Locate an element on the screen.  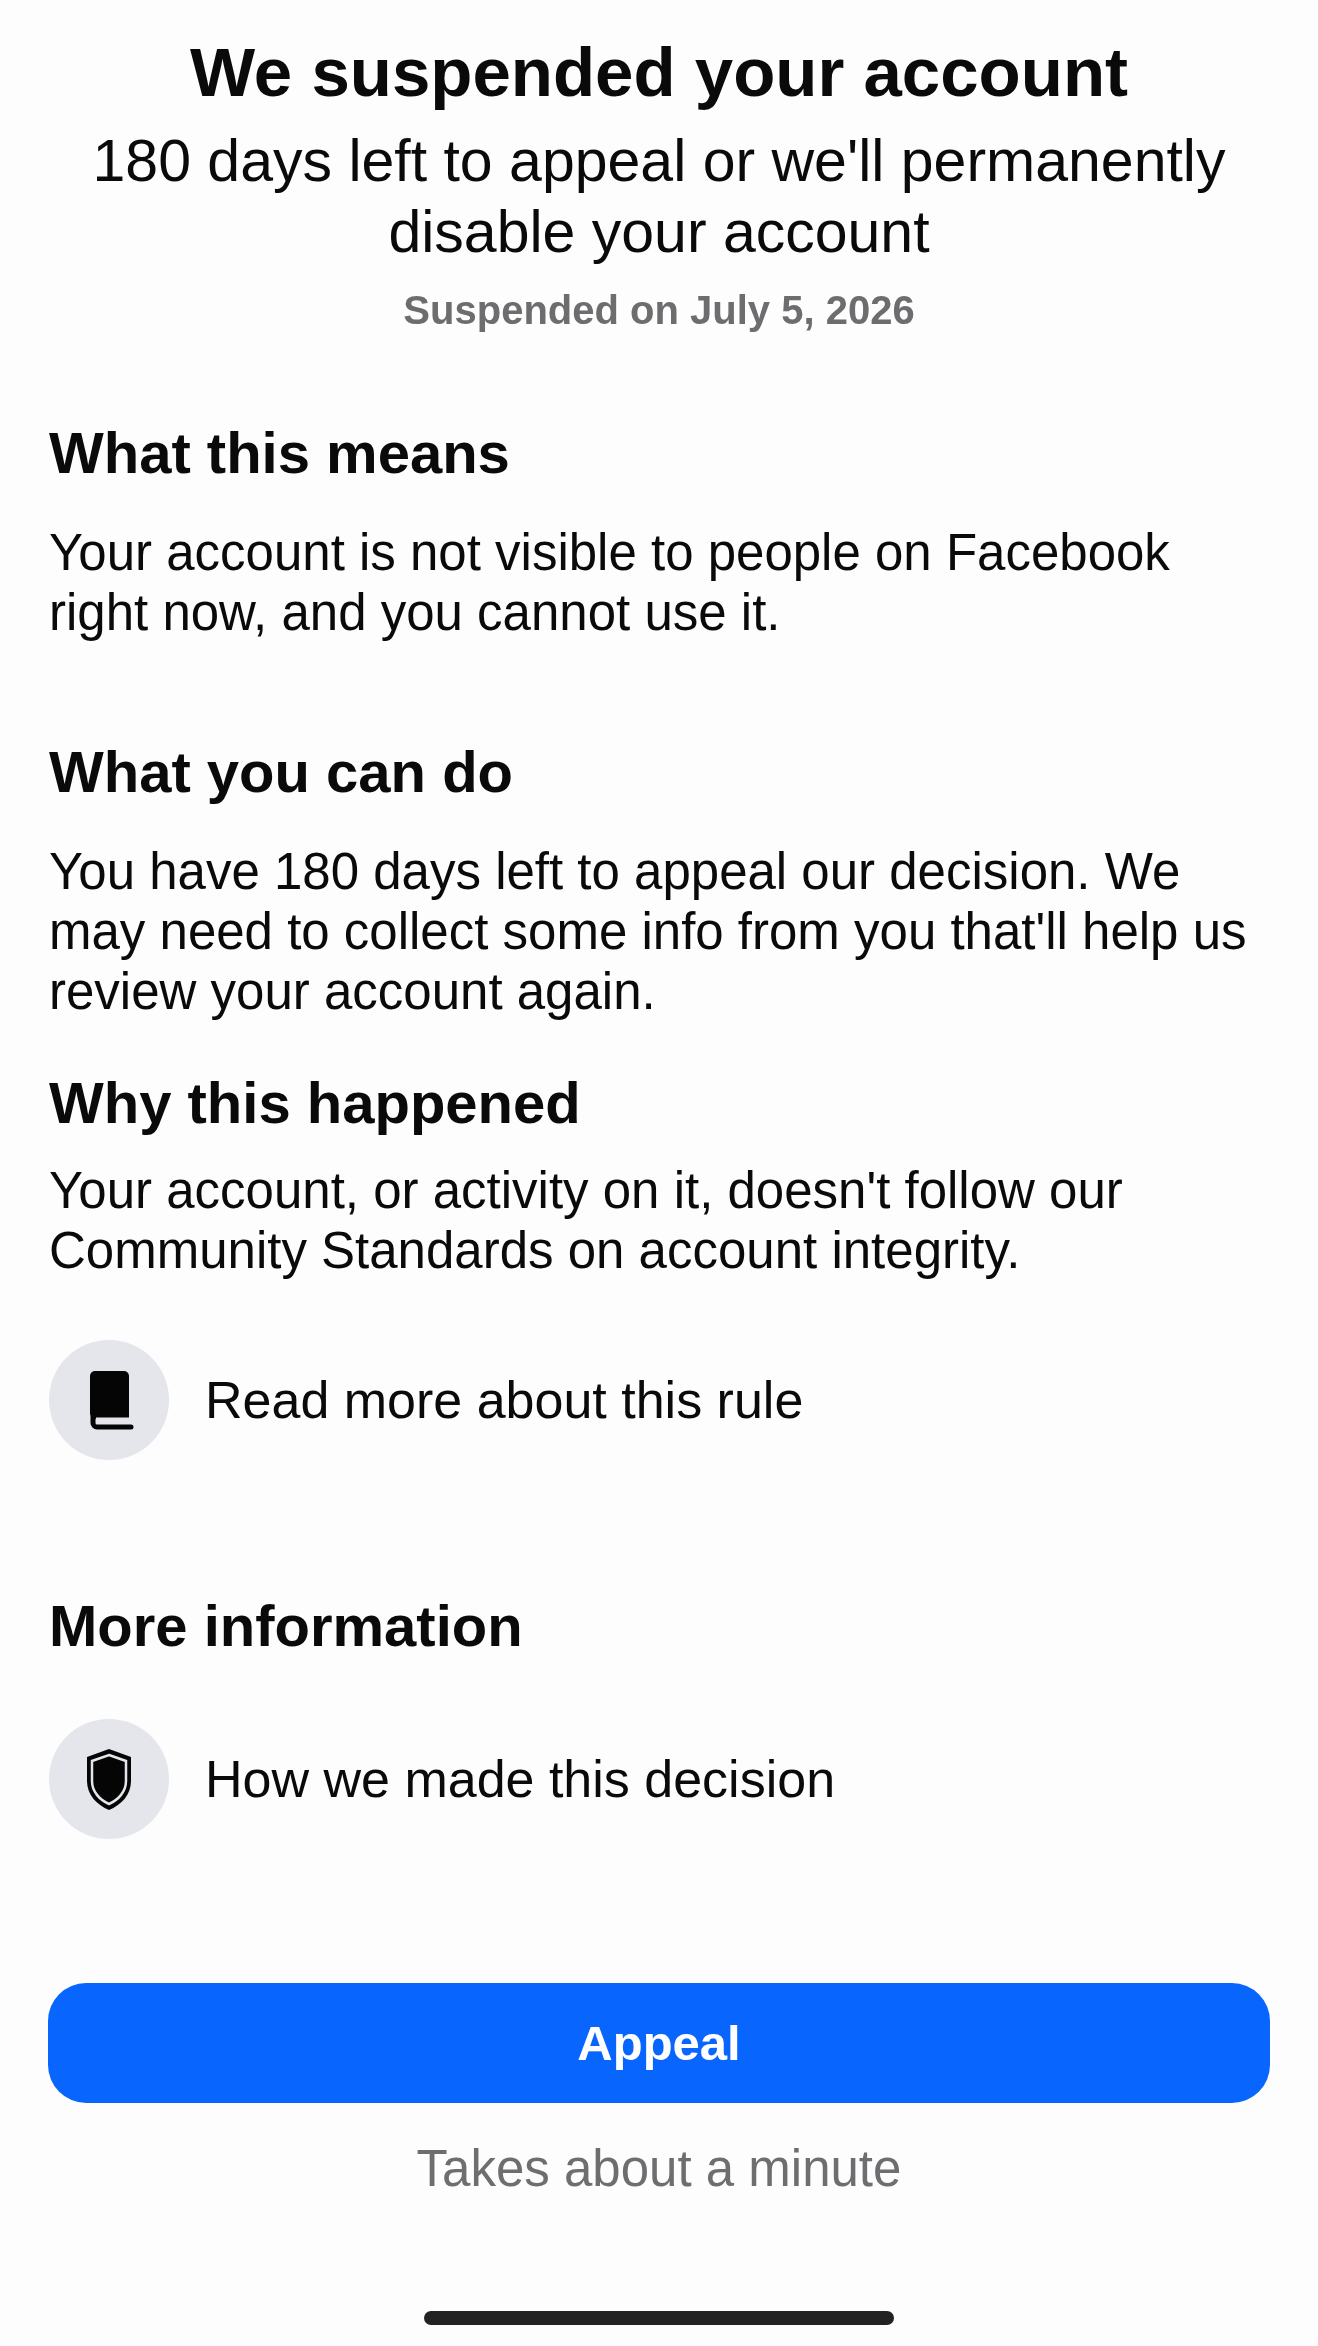
suspension-date: Suspended on July 5, 2026 is located at coordinates (659, 310).